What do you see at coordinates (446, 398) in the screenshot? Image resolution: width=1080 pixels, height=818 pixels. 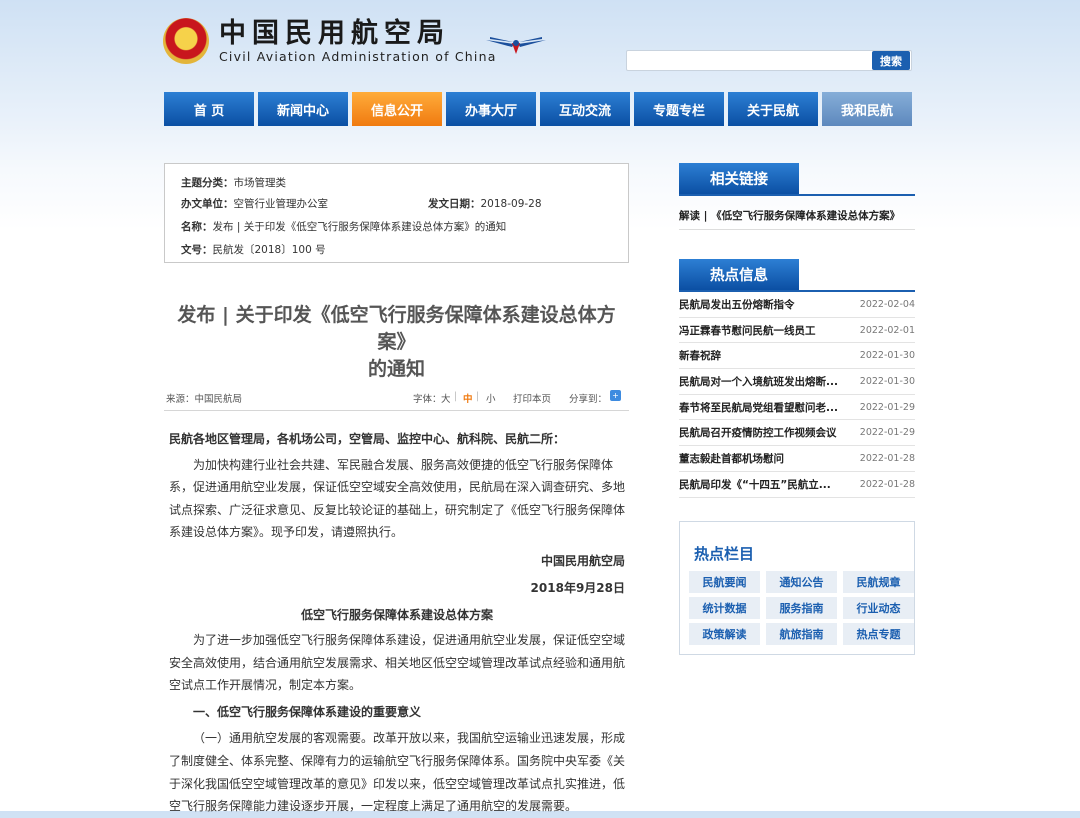 I see `font-large-button: 大` at bounding box center [446, 398].